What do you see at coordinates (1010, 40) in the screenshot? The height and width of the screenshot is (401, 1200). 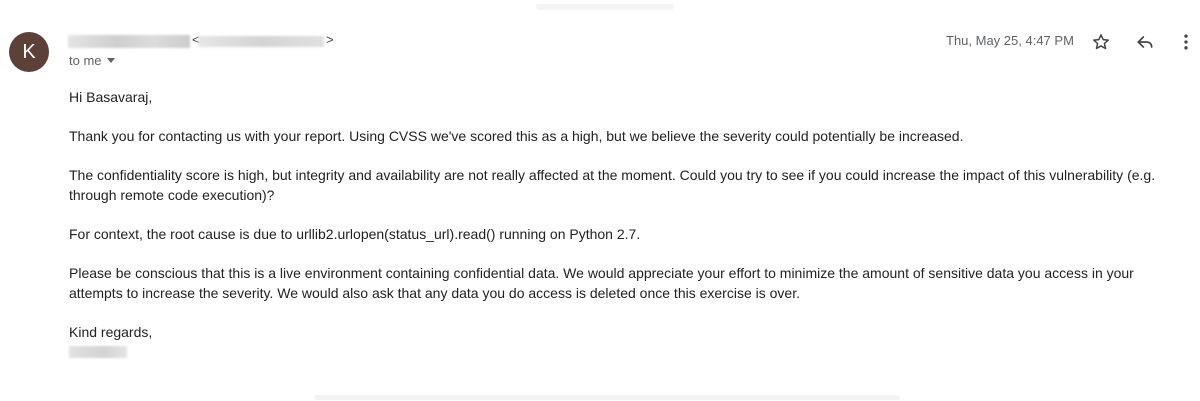 I see `message-date: Thu, May 25, 4:47 PM` at bounding box center [1010, 40].